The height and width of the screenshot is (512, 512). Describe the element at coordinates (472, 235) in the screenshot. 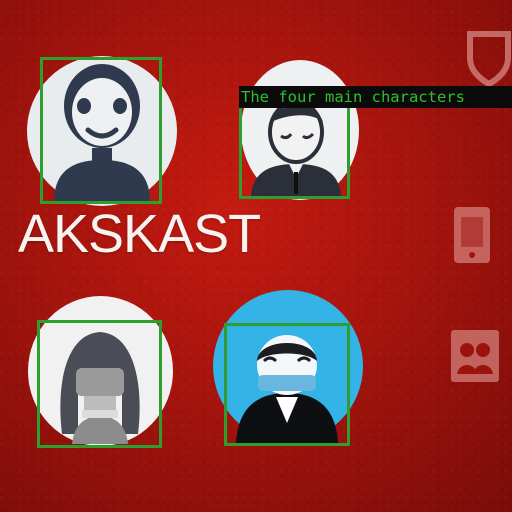

I see `phone-icon` at that location.